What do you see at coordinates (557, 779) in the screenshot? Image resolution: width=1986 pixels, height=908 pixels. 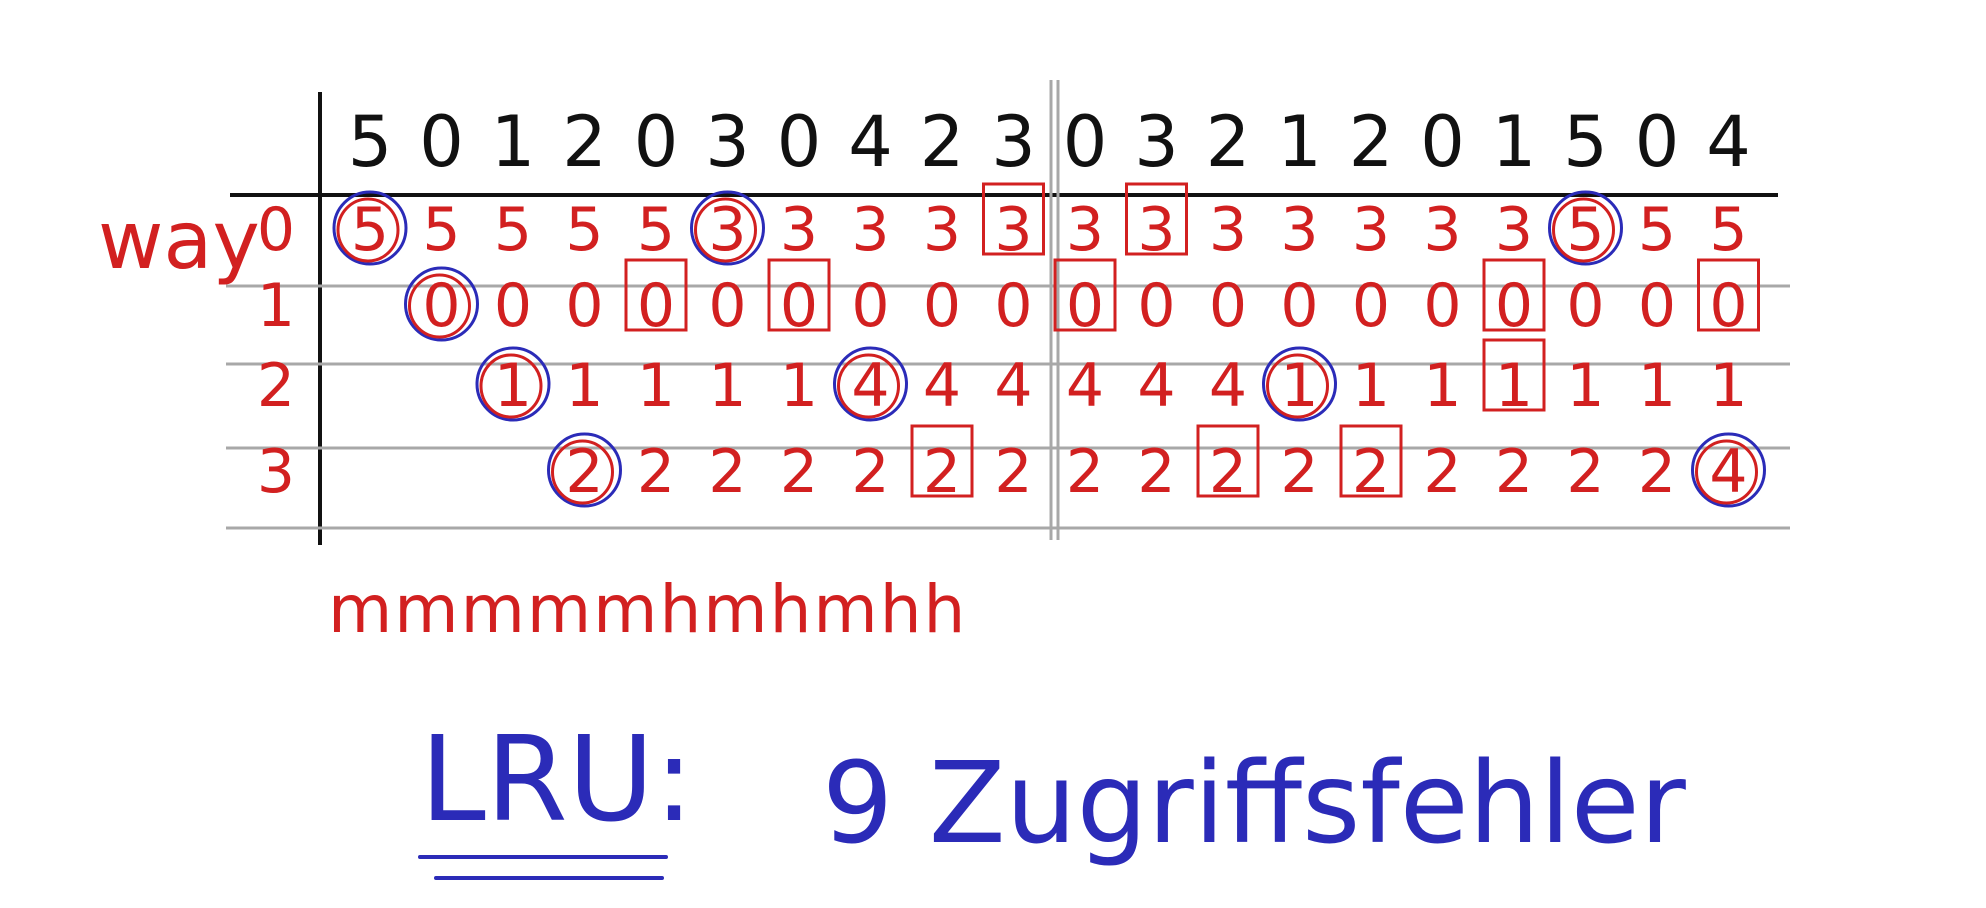 I see `policy-title: LRU:` at bounding box center [557, 779].